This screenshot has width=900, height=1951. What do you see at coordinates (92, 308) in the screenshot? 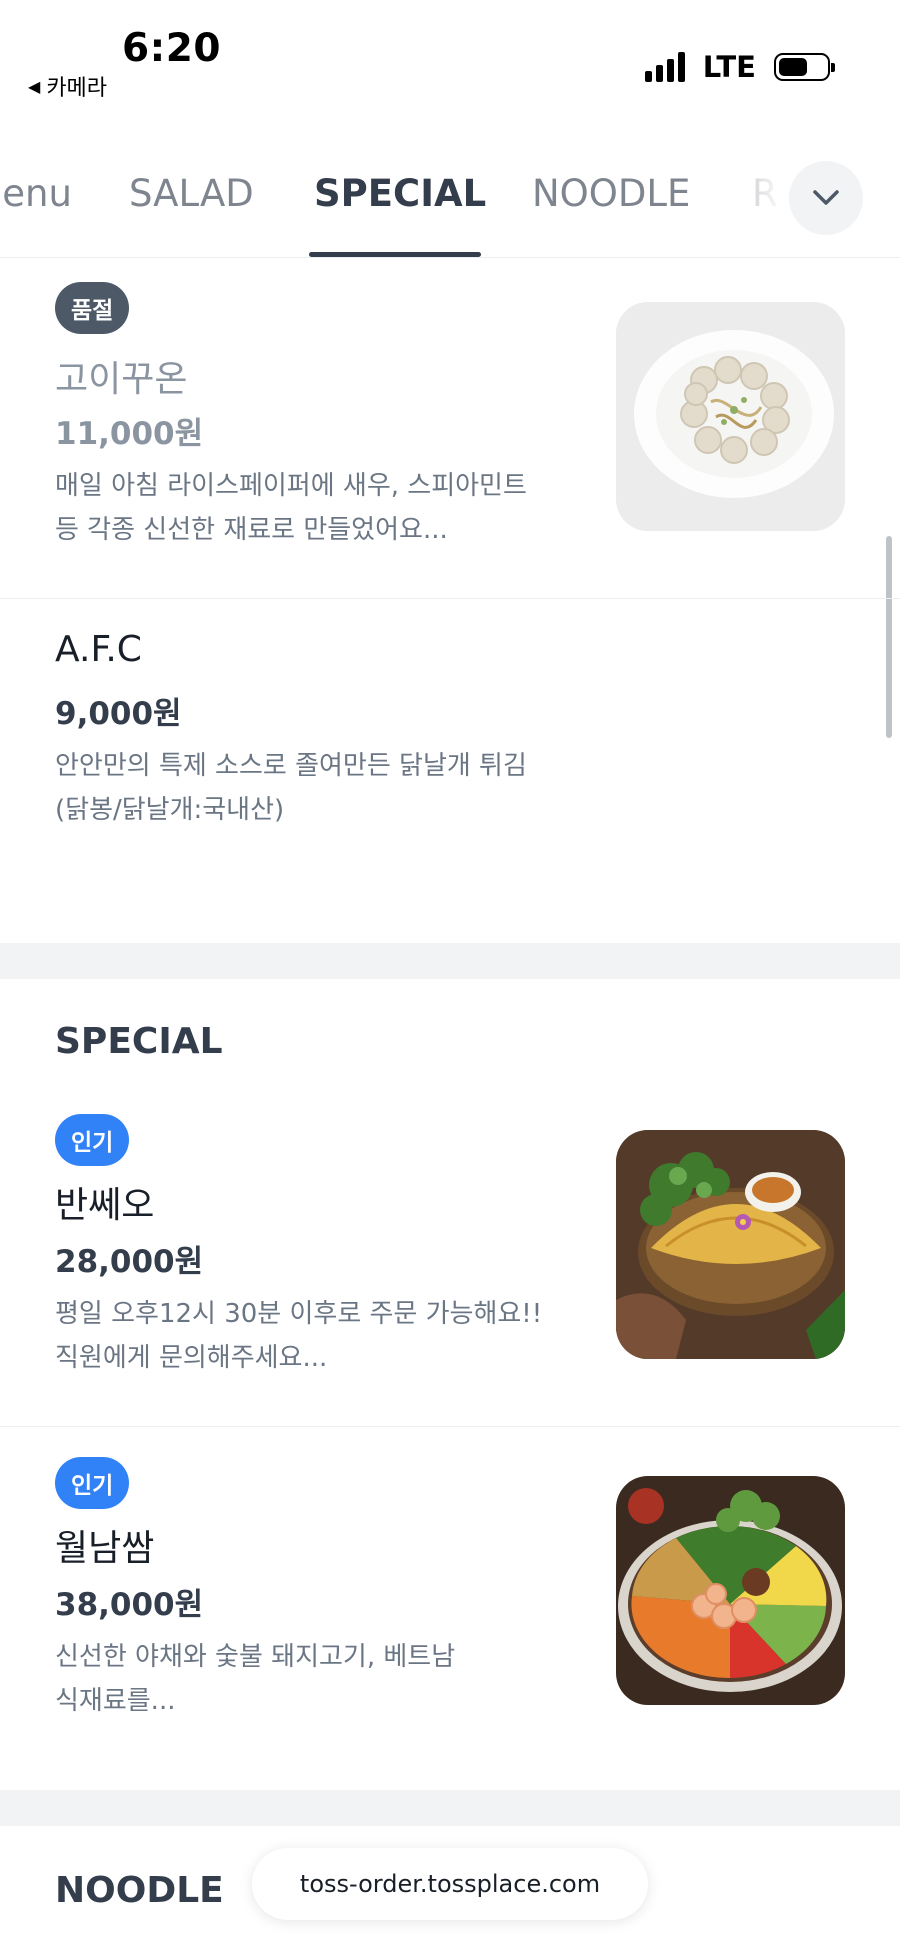
I see `sold-out-badge: 품절` at bounding box center [92, 308].